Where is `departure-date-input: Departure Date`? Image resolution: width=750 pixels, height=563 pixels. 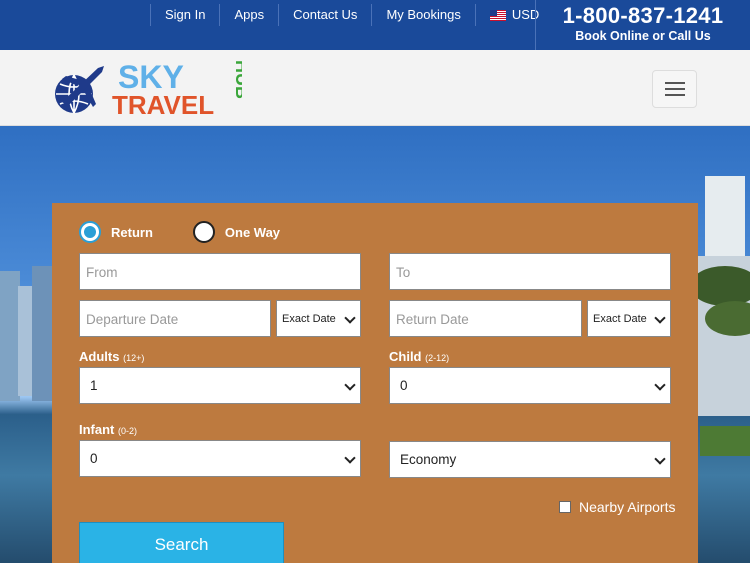
departure-date-input: Departure Date is located at coordinates (175, 318).